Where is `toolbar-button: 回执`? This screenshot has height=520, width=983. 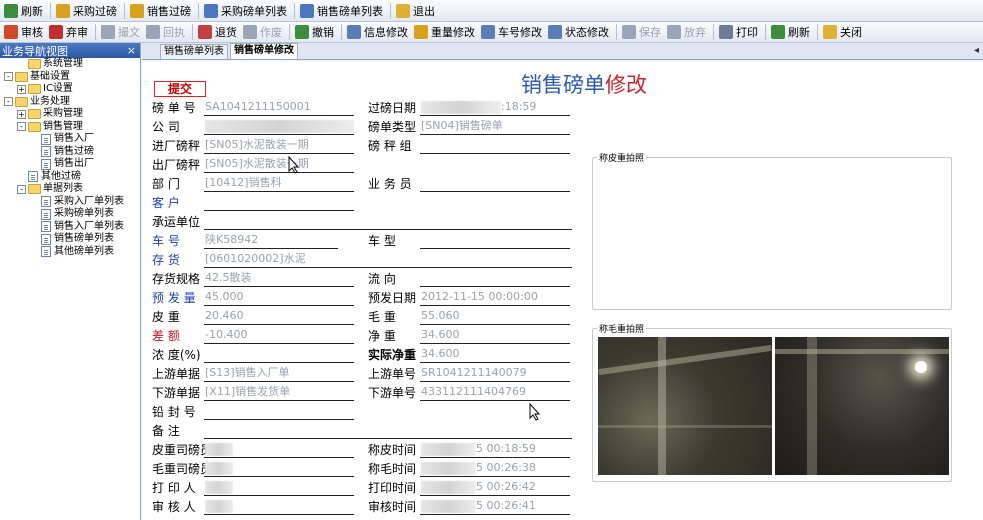
toolbar-button: 回执 is located at coordinates (166, 32).